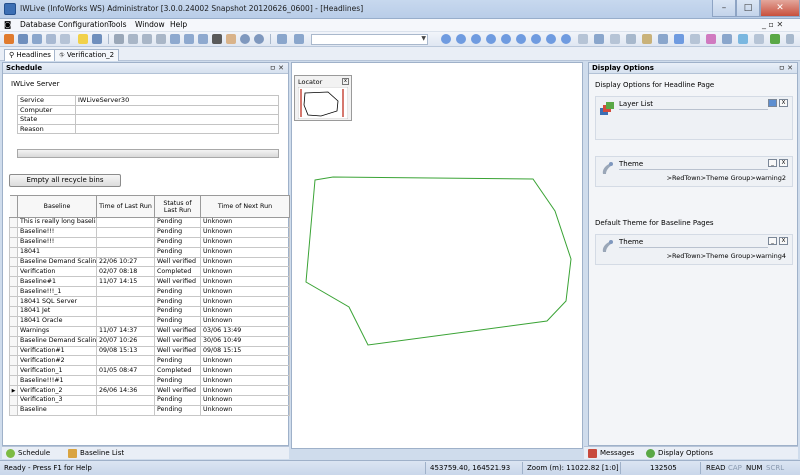 The image size is (800, 475). Describe the element at coordinates (679, 39) in the screenshot. I see `tool-g-icon` at that location.